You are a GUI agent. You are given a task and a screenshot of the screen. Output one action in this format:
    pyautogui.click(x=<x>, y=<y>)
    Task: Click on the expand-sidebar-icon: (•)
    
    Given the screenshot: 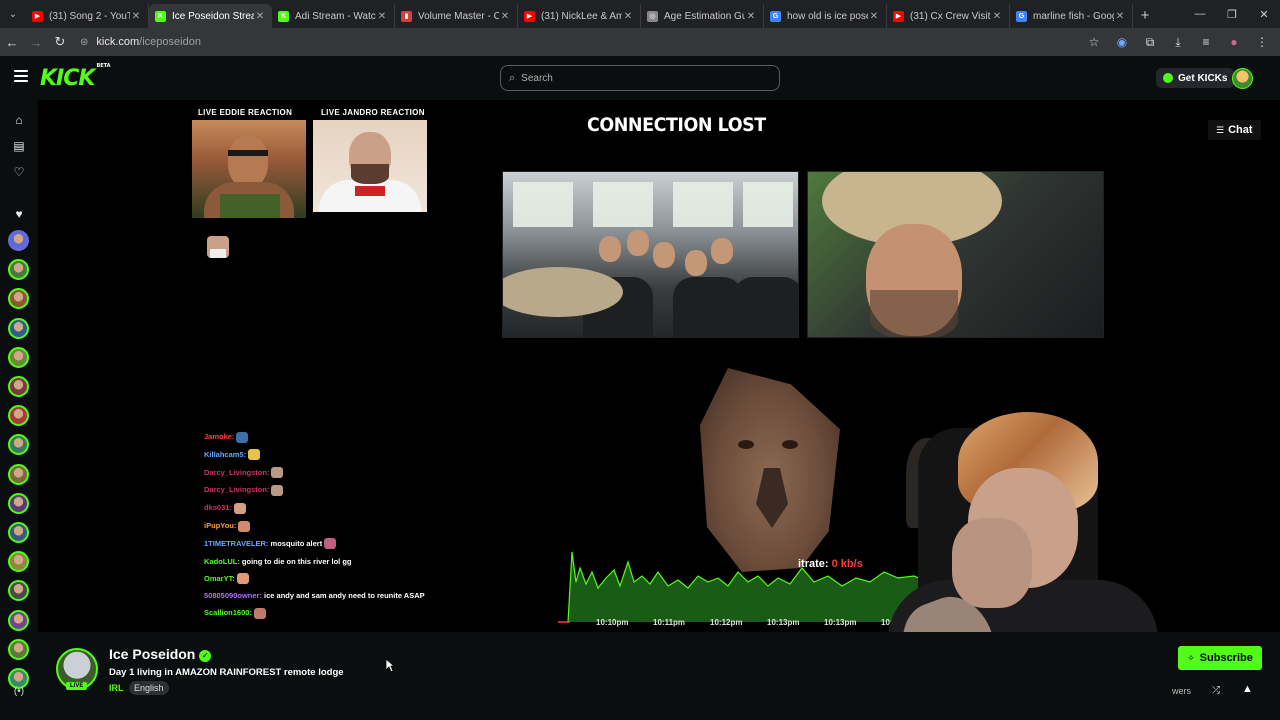 What is the action you would take?
    pyautogui.click(x=19, y=691)
    